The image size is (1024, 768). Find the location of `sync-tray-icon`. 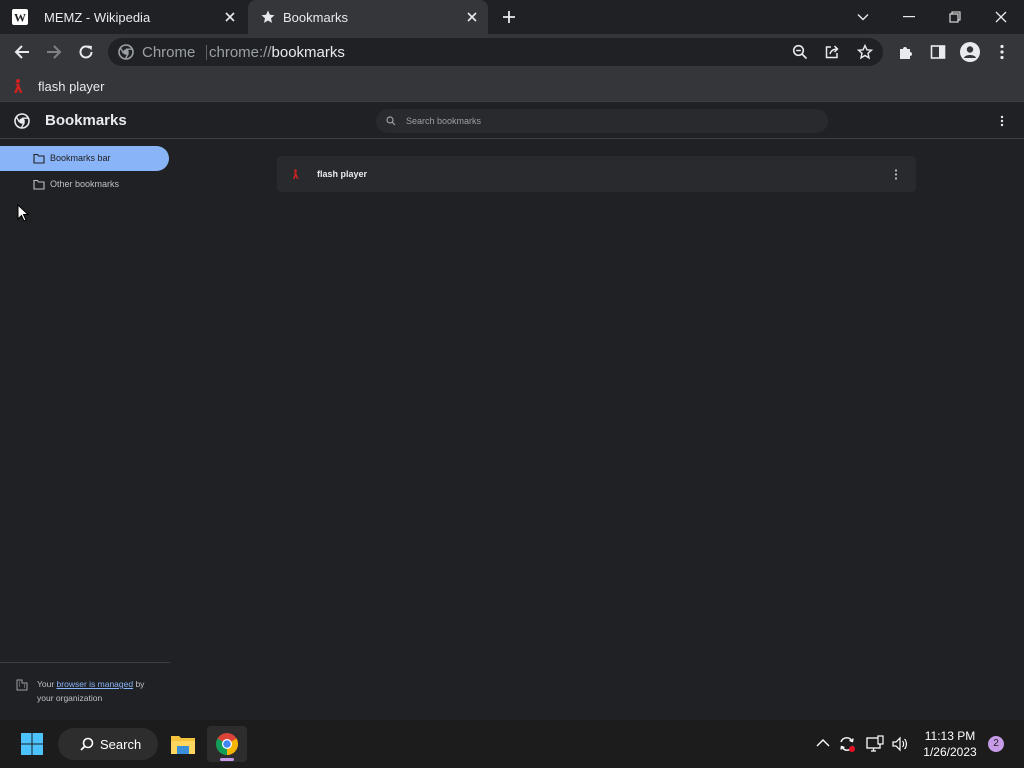

sync-tray-icon is located at coordinates (847, 744).